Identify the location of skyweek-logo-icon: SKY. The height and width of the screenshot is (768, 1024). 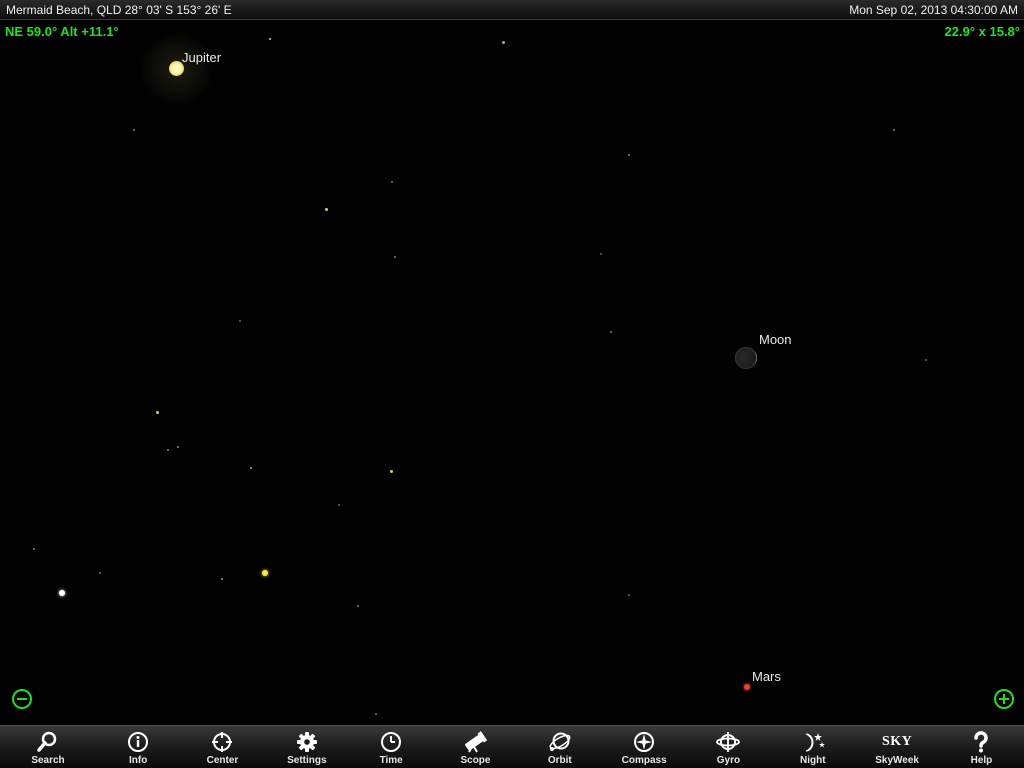
(897, 742).